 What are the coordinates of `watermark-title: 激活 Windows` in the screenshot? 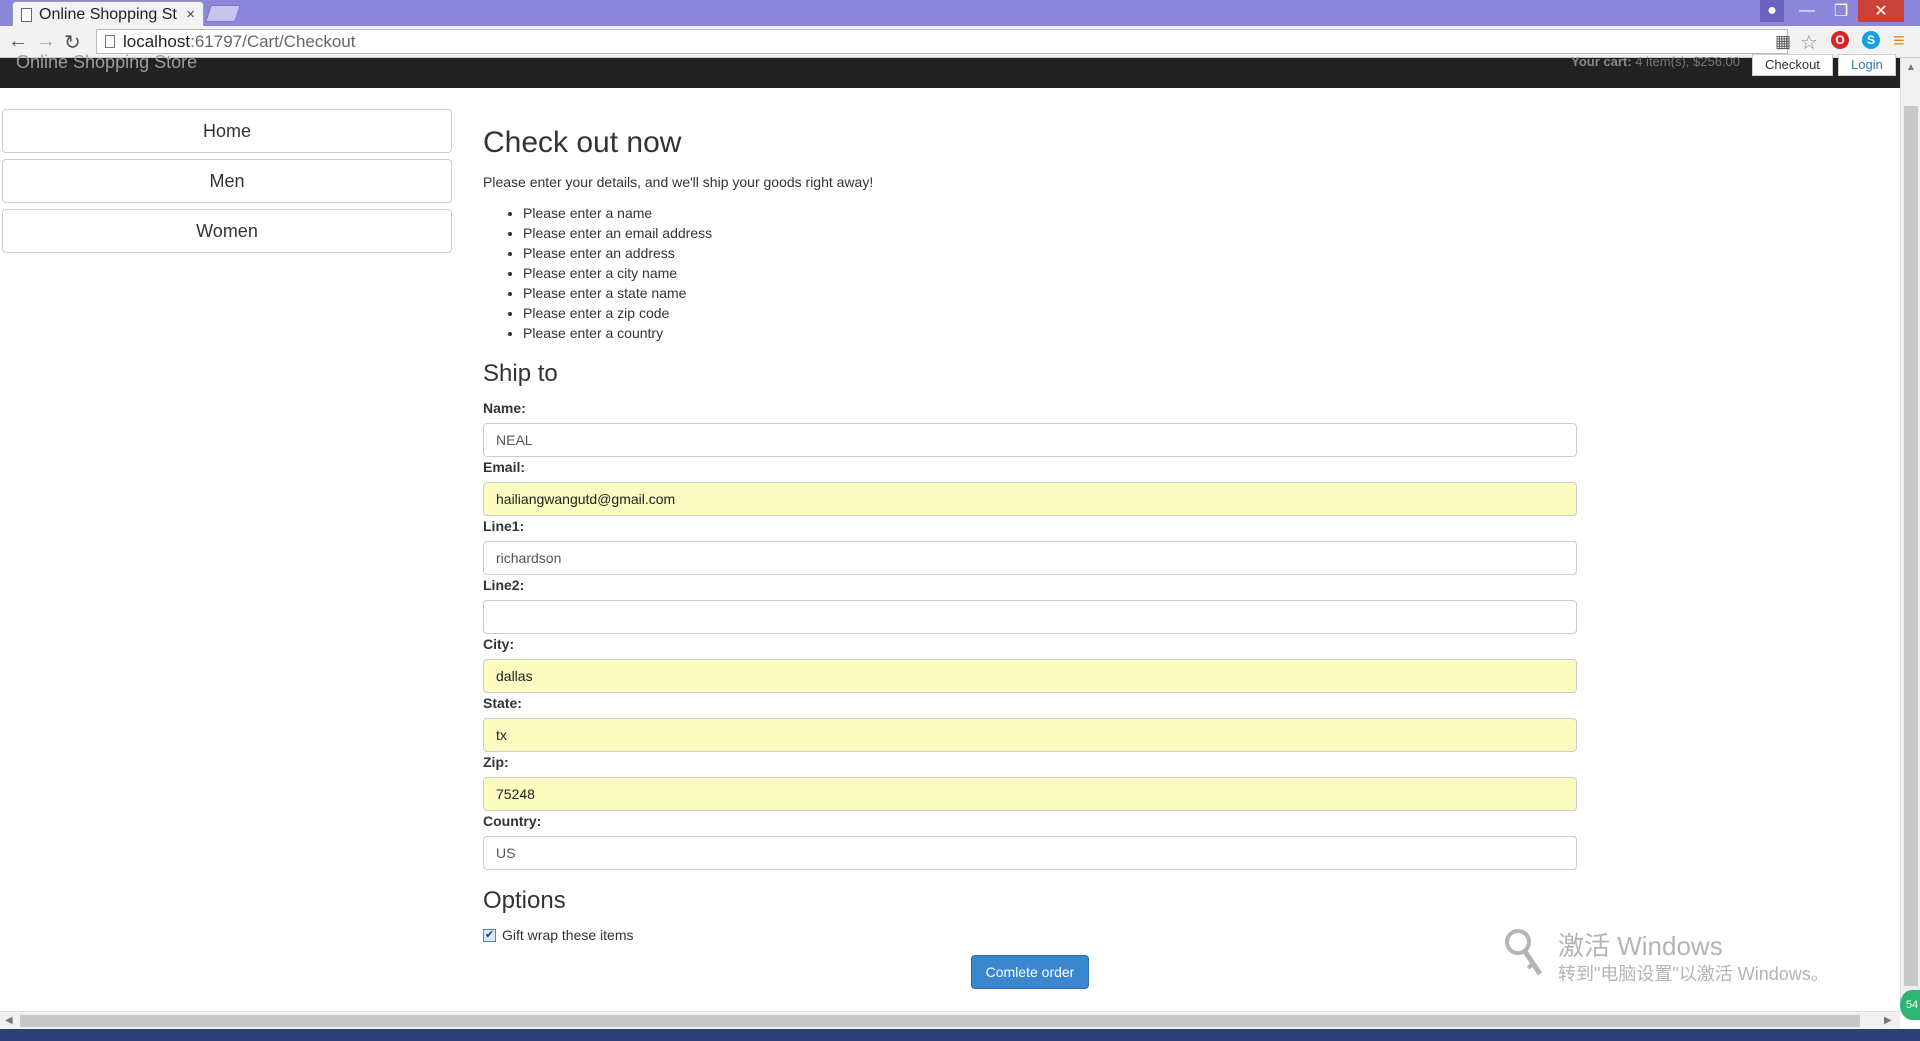 It's located at (1640, 946).